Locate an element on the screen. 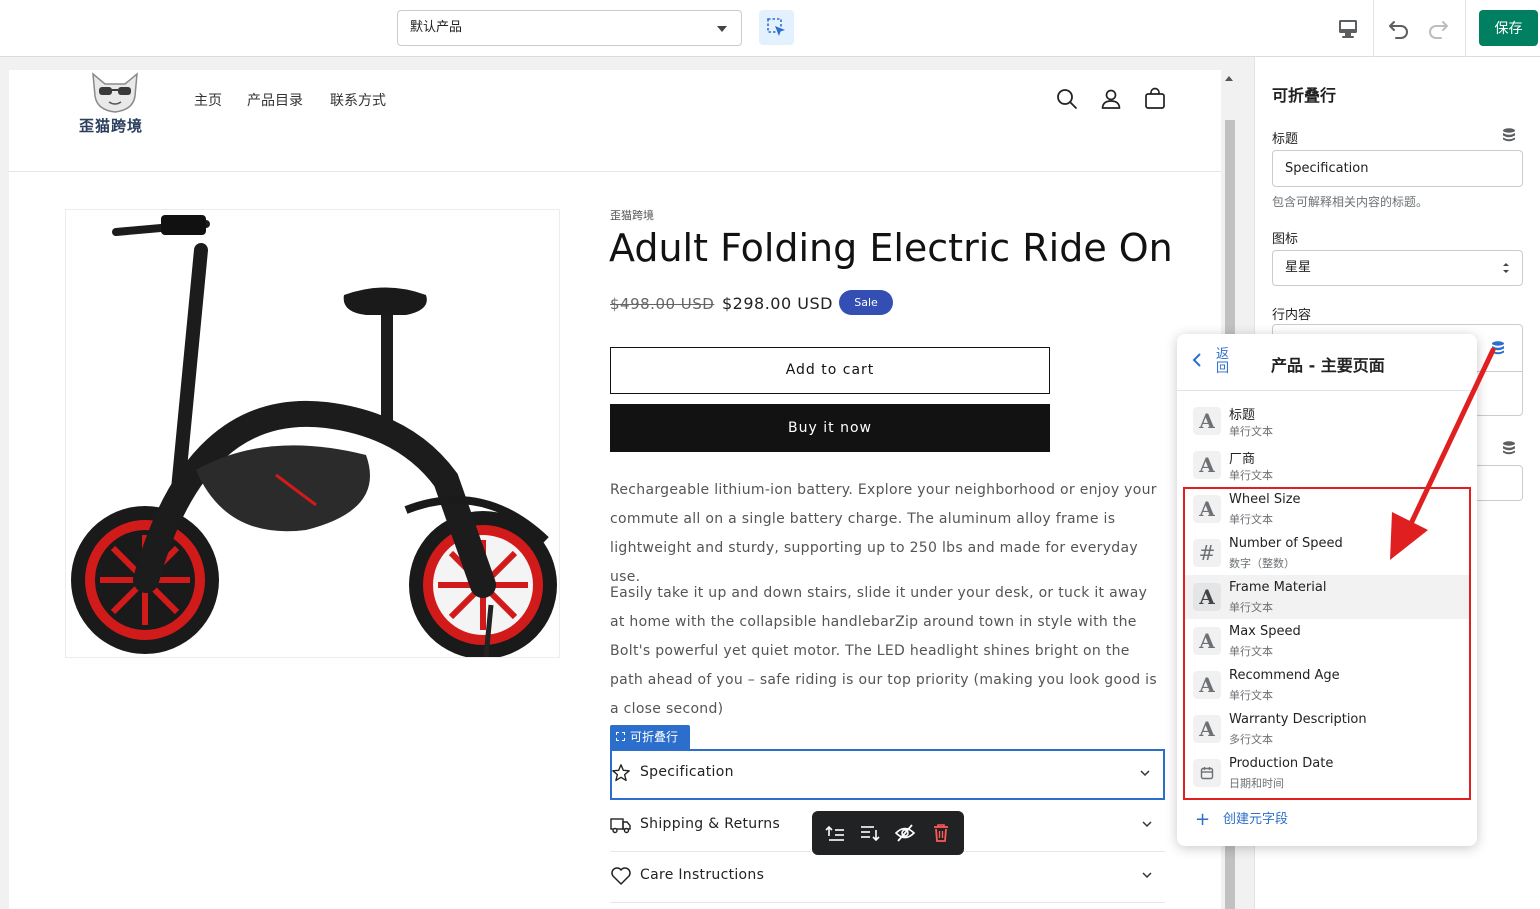 This screenshot has width=1540, height=909. select-arrows-icon is located at coordinates (1506, 268).